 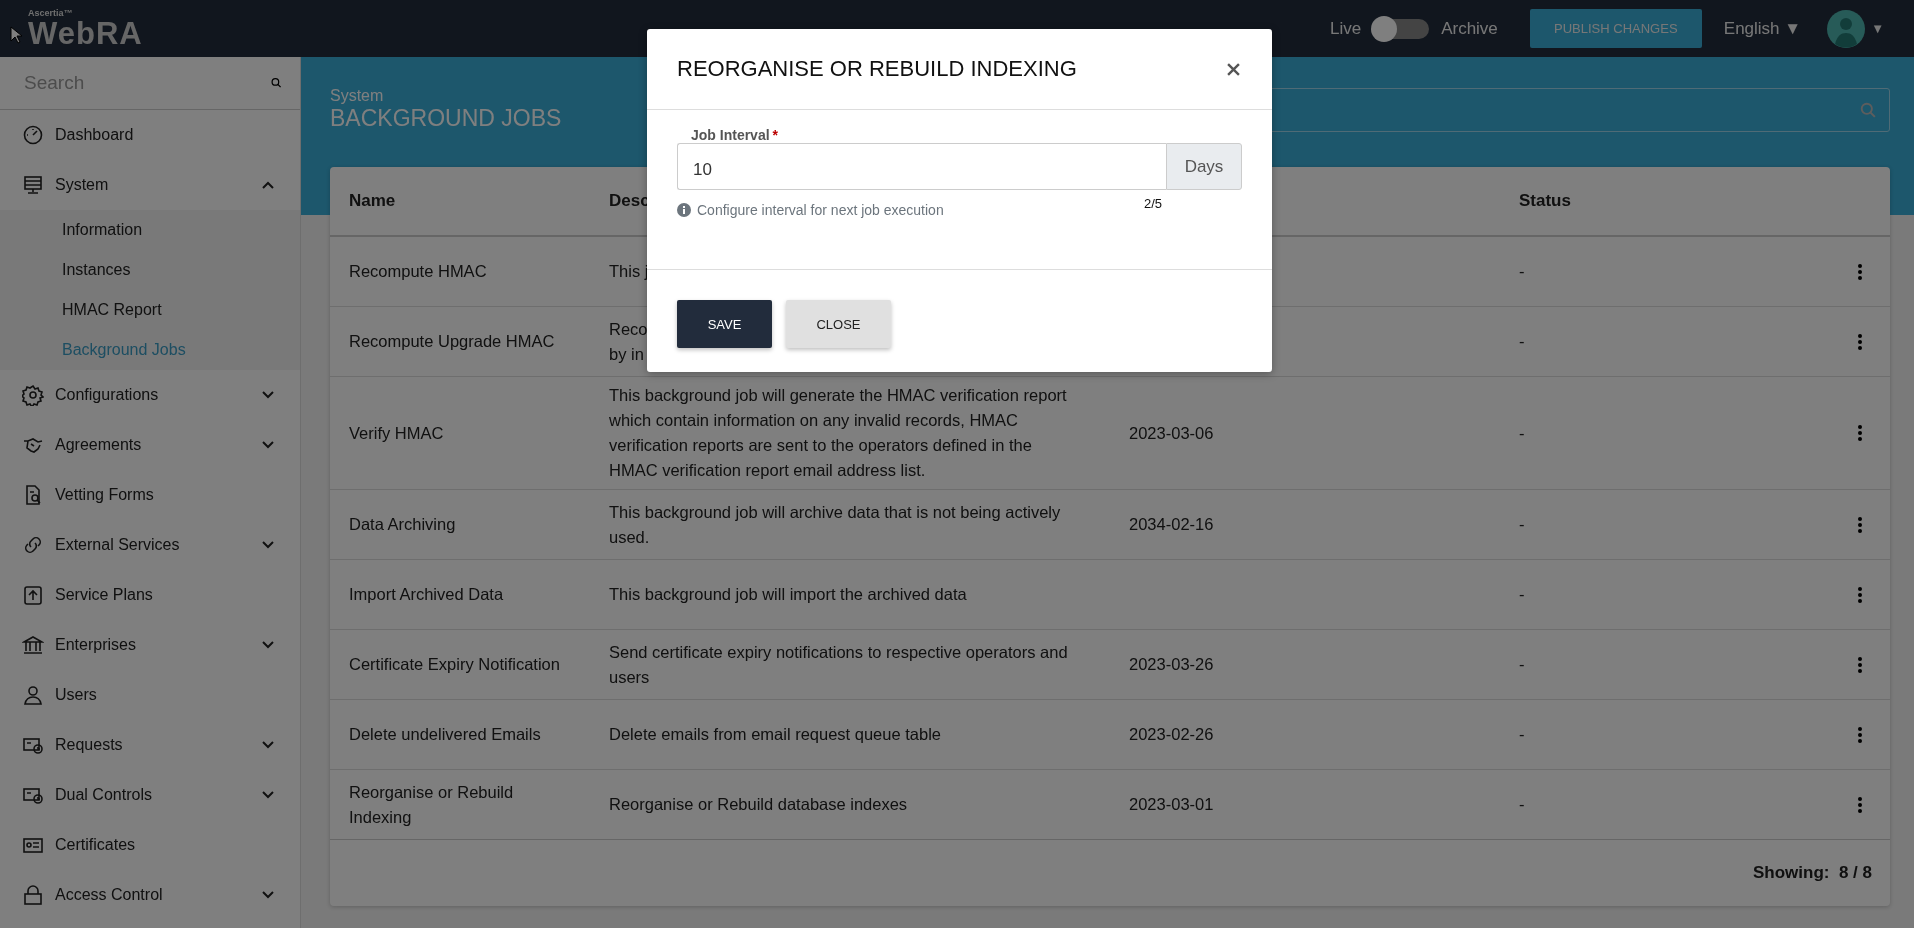 What do you see at coordinates (838, 433) in the screenshot?
I see `table-cell-text: This background job will generate the HMAC verification report which contain information on any invalid records, HMAC verification reports are sent to the operators defined in the HMAC verification report email address list.` at bounding box center [838, 433].